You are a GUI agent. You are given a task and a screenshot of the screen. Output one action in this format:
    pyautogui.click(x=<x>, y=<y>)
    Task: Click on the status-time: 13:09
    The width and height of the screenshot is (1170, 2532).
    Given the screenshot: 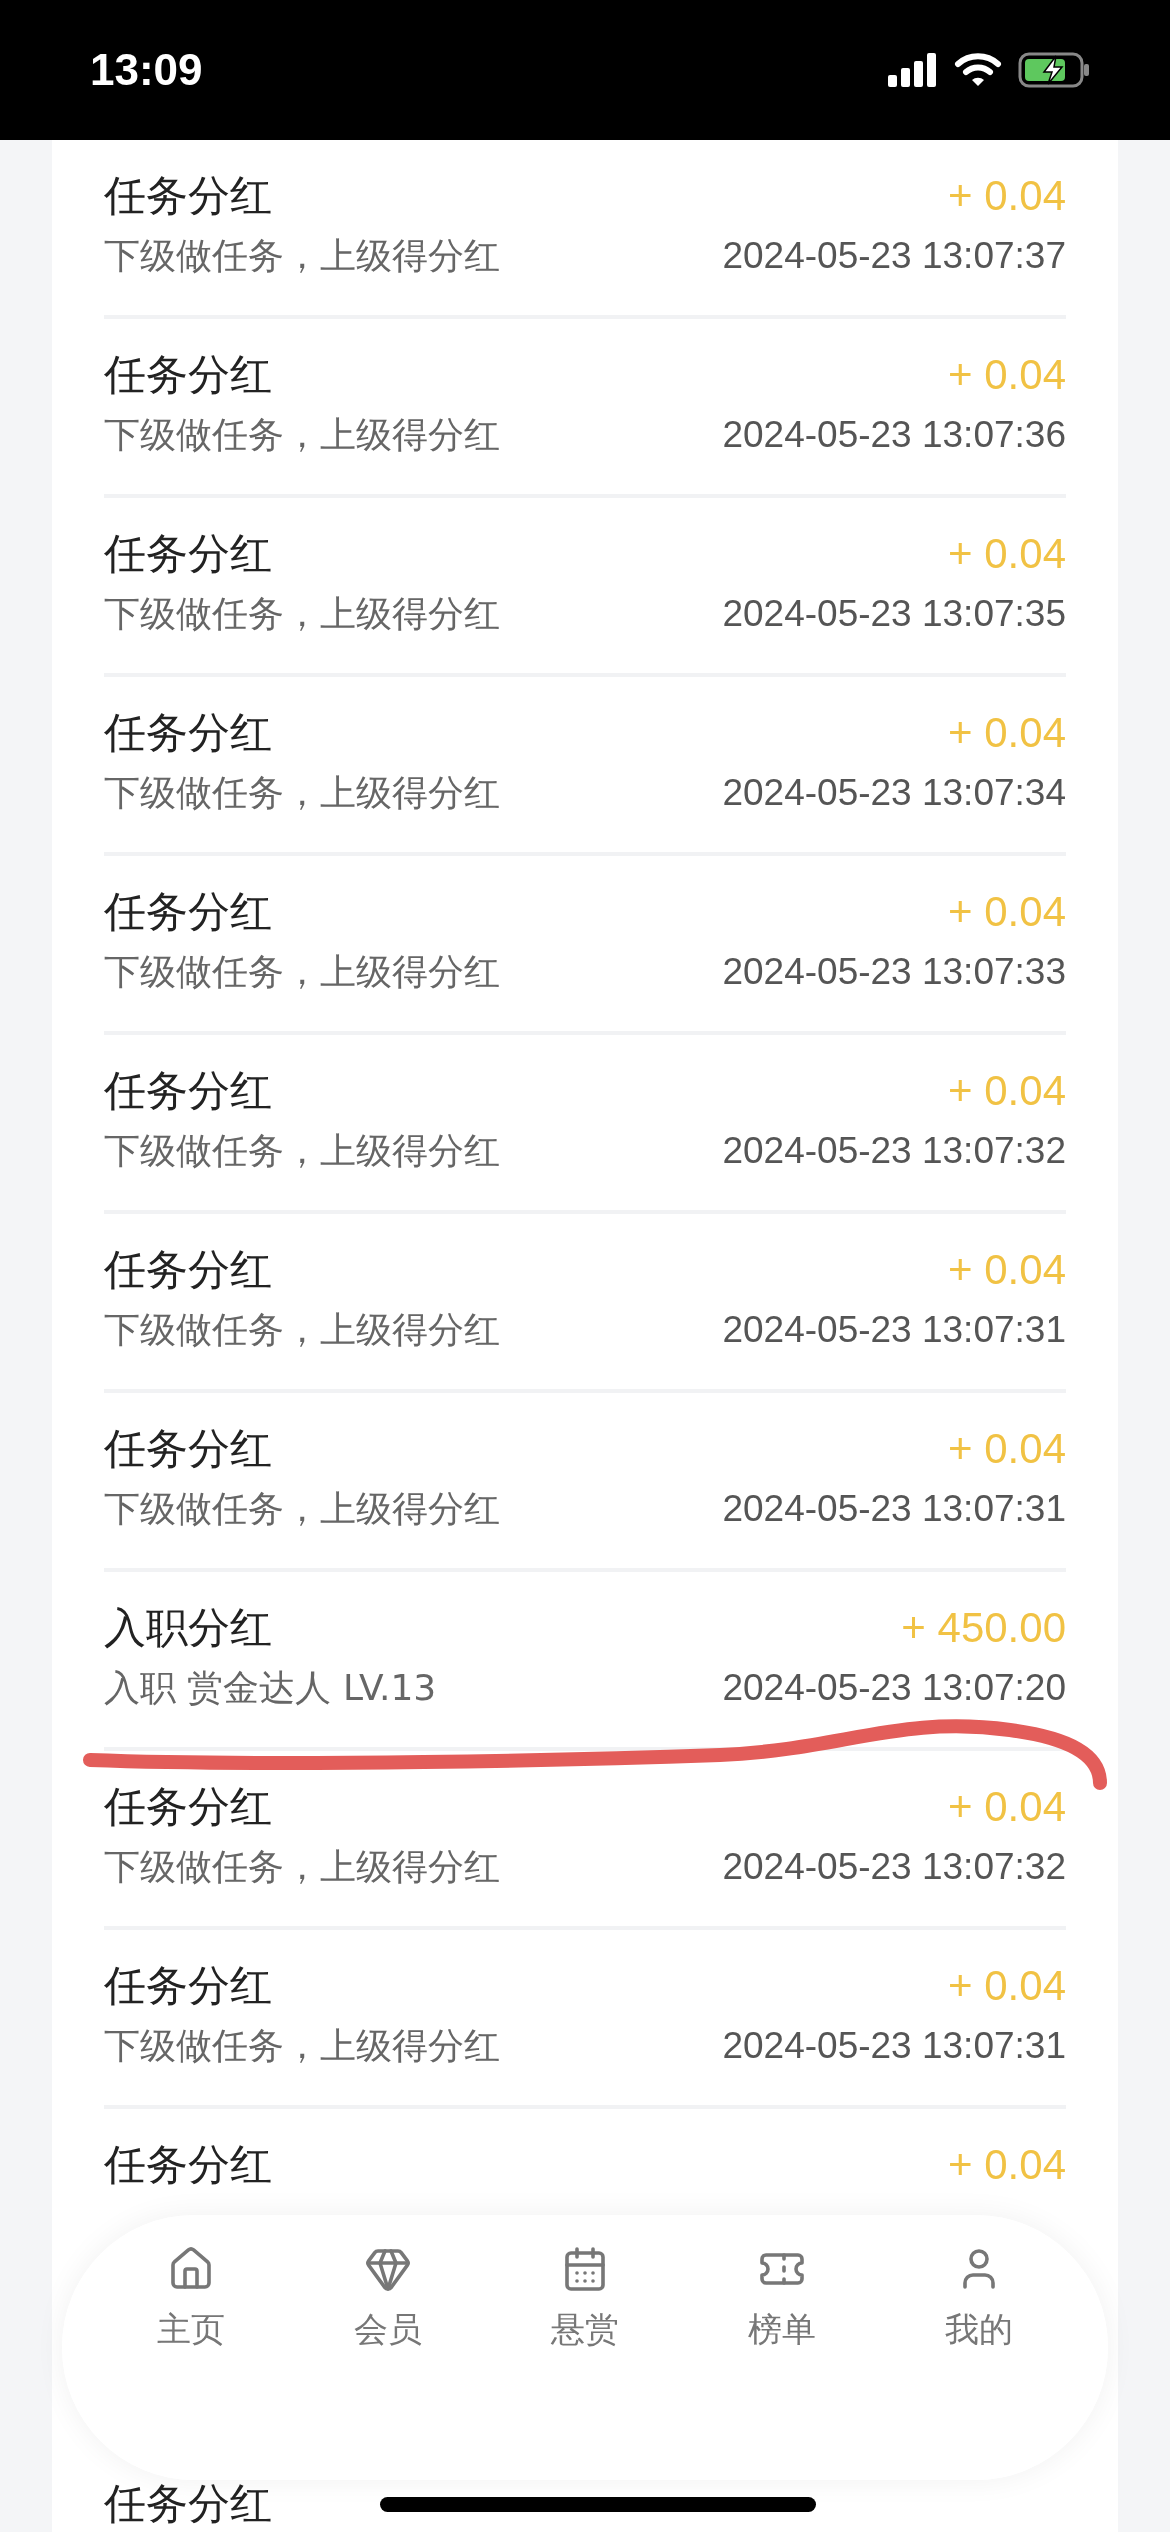 What is the action you would take?
    pyautogui.click(x=146, y=70)
    